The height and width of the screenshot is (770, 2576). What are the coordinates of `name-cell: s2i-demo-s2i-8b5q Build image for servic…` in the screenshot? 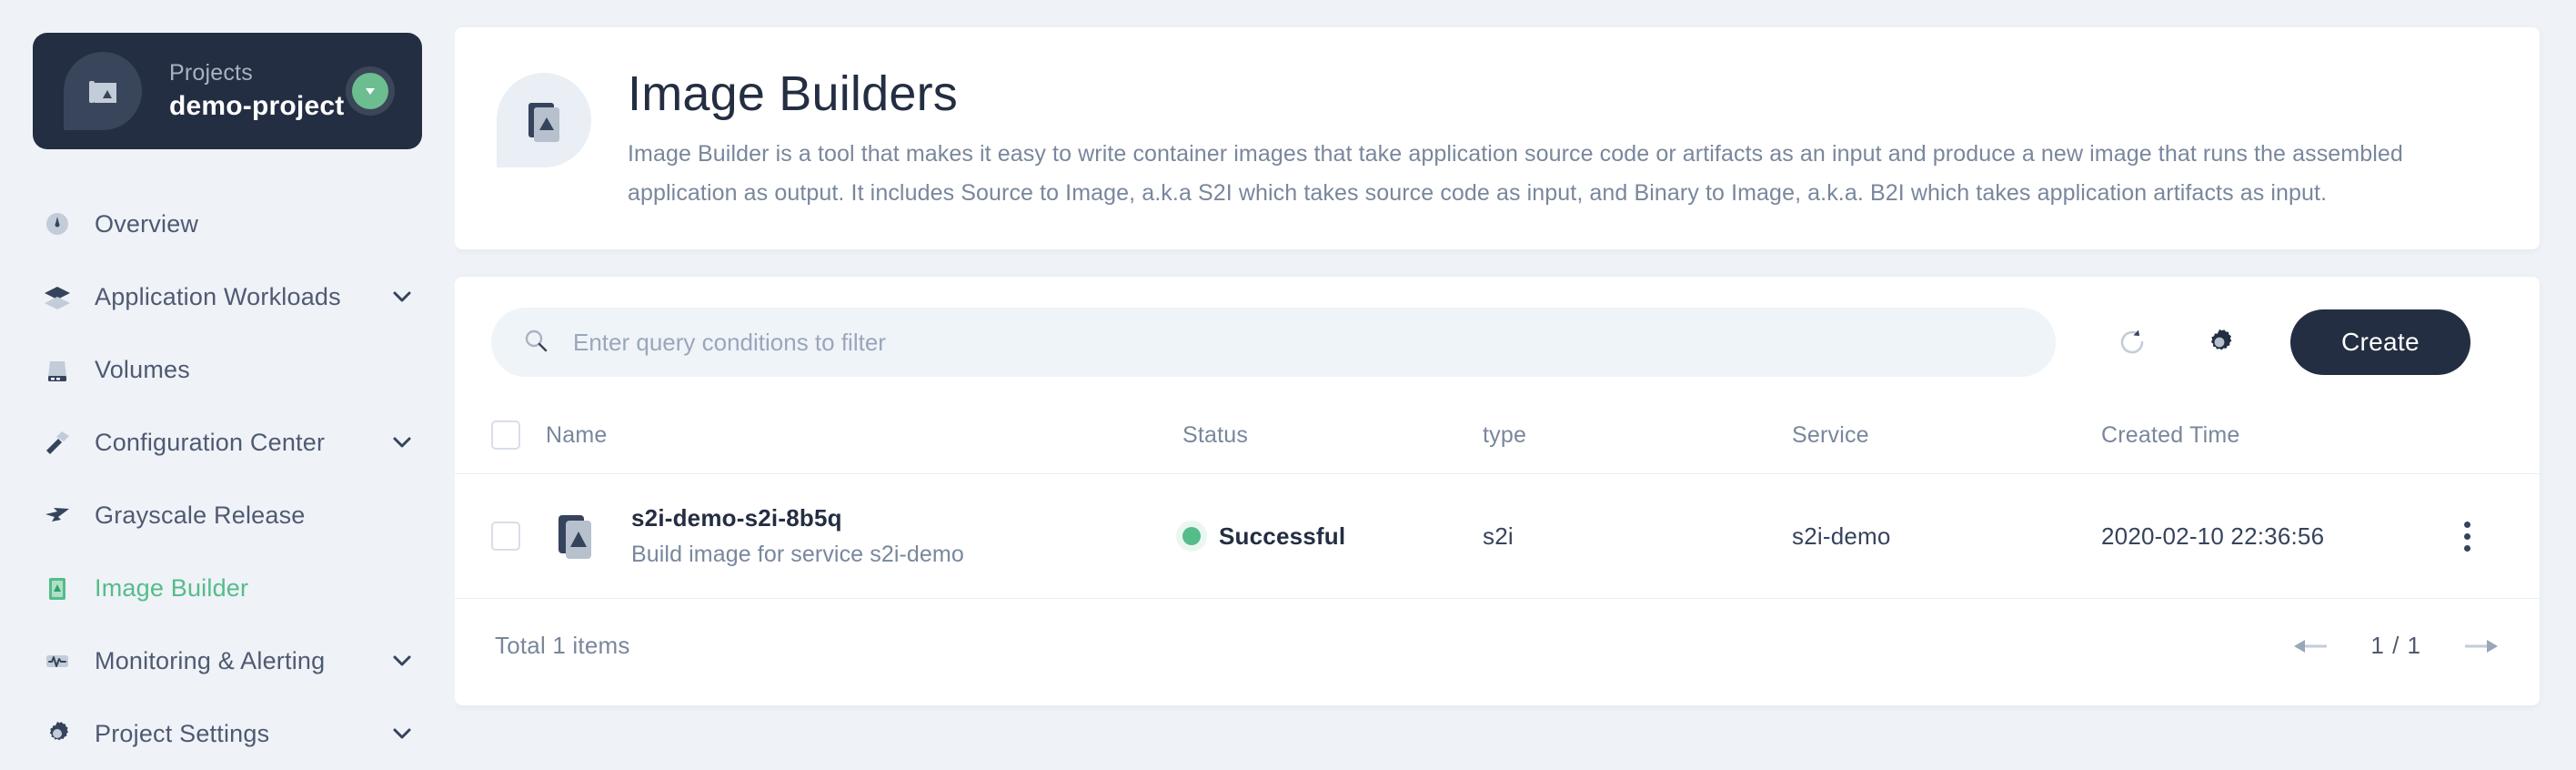 It's located at (864, 536).